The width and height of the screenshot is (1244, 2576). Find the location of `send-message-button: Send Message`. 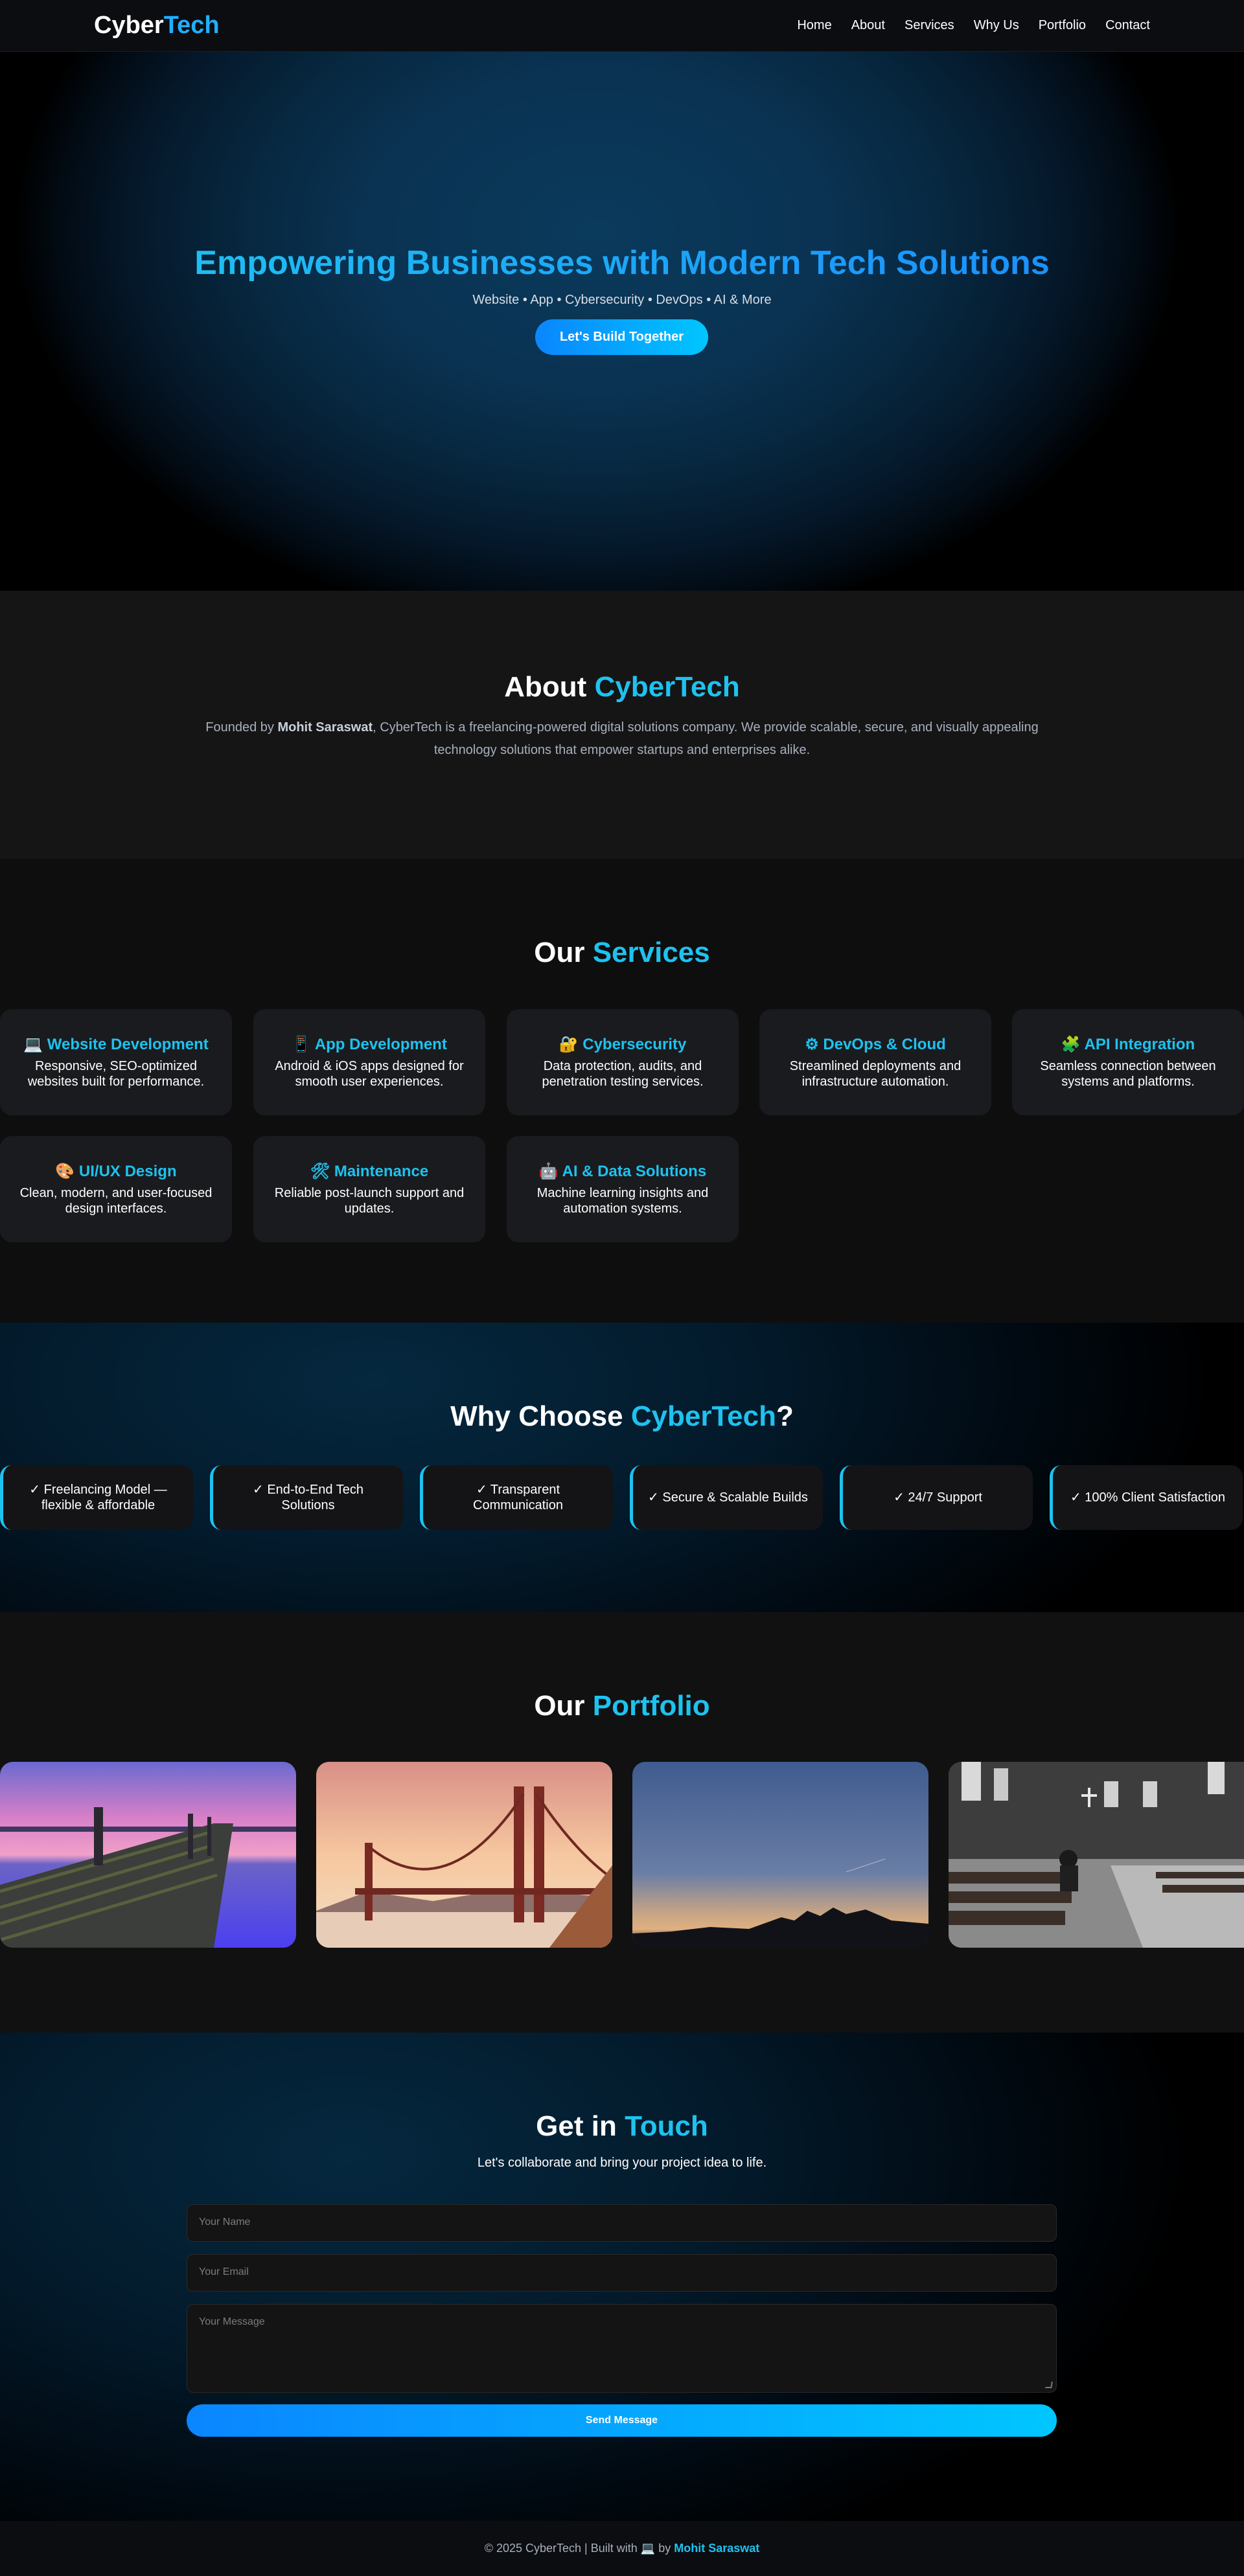

send-message-button: Send Message is located at coordinates (622, 2420).